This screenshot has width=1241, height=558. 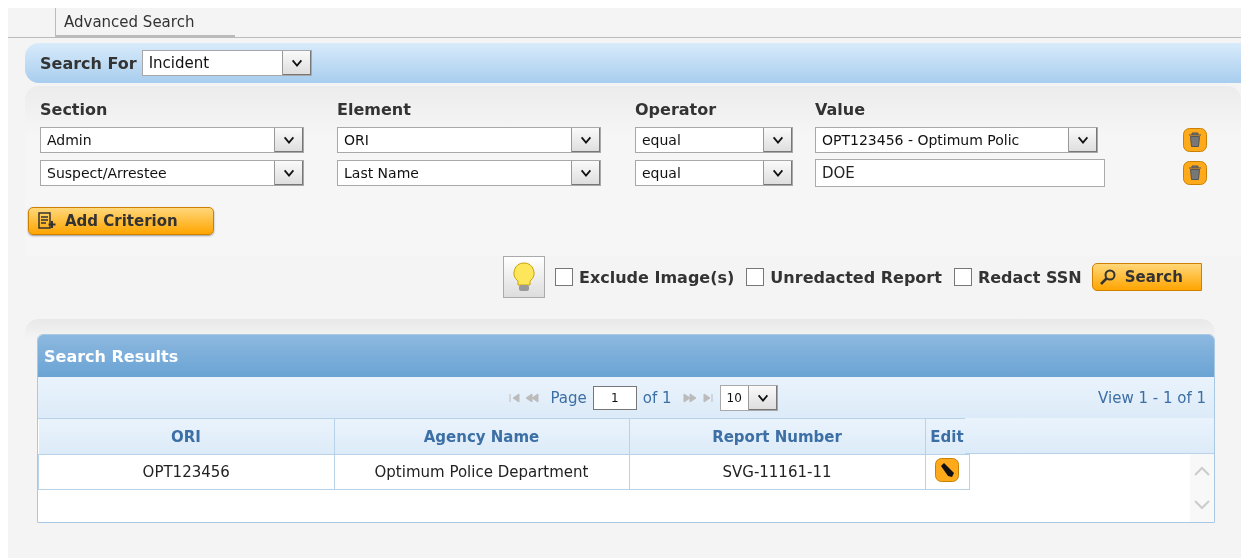 What do you see at coordinates (676, 110) in the screenshot?
I see `column-header: Operator` at bounding box center [676, 110].